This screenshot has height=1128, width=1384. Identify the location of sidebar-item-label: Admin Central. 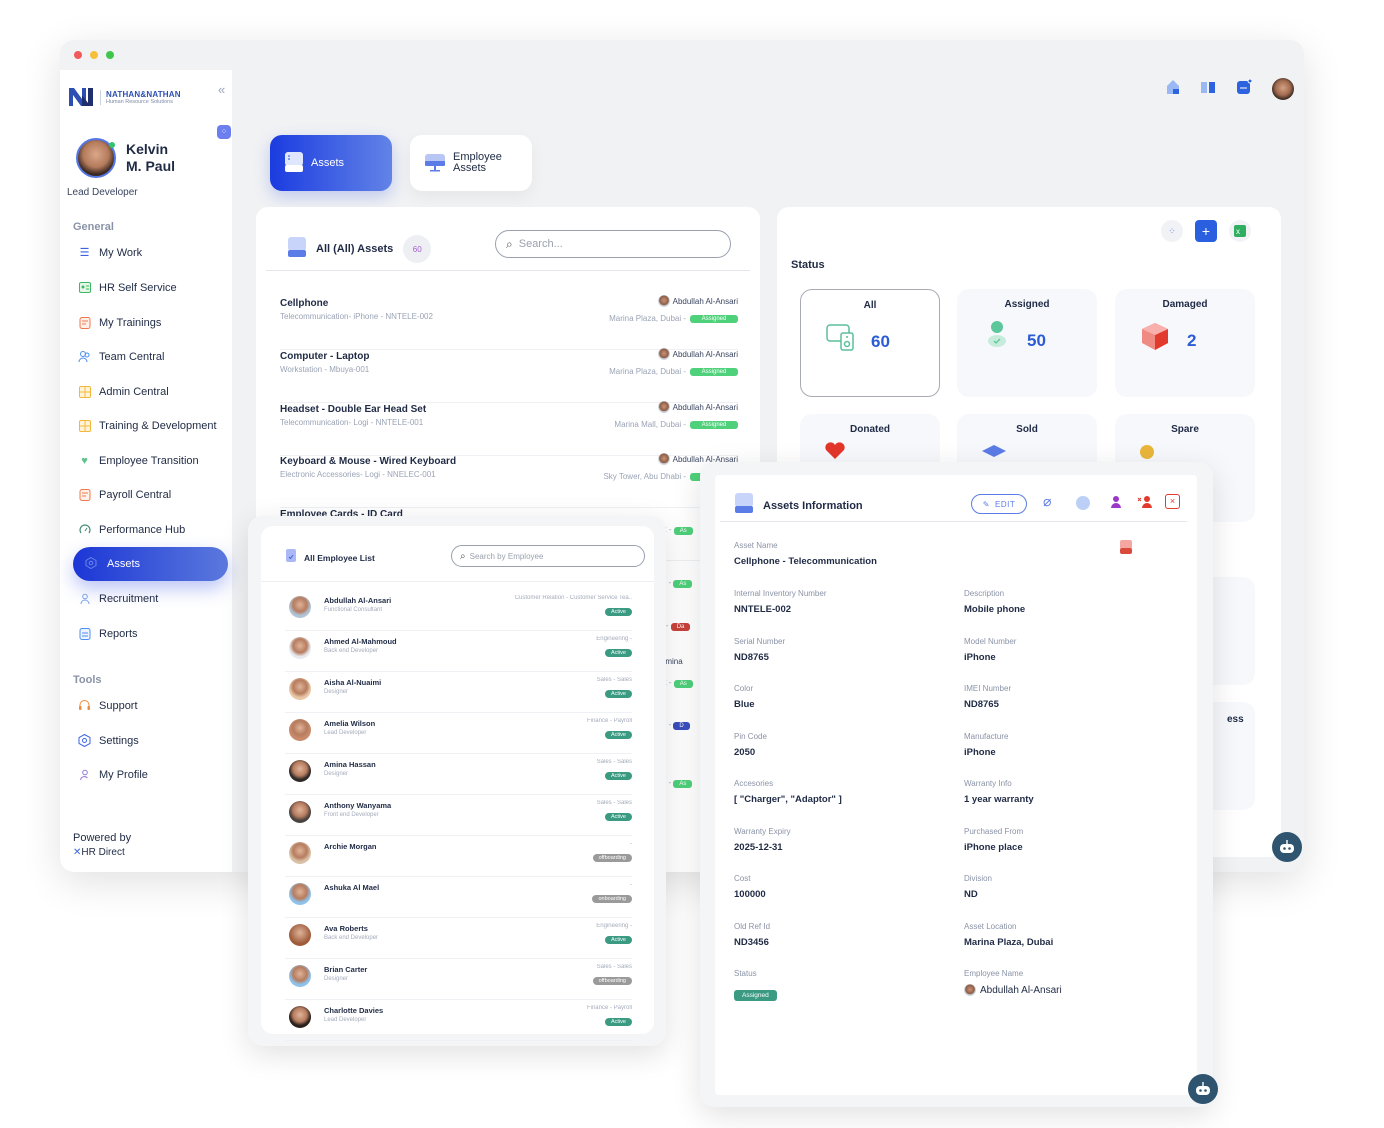
(134, 391).